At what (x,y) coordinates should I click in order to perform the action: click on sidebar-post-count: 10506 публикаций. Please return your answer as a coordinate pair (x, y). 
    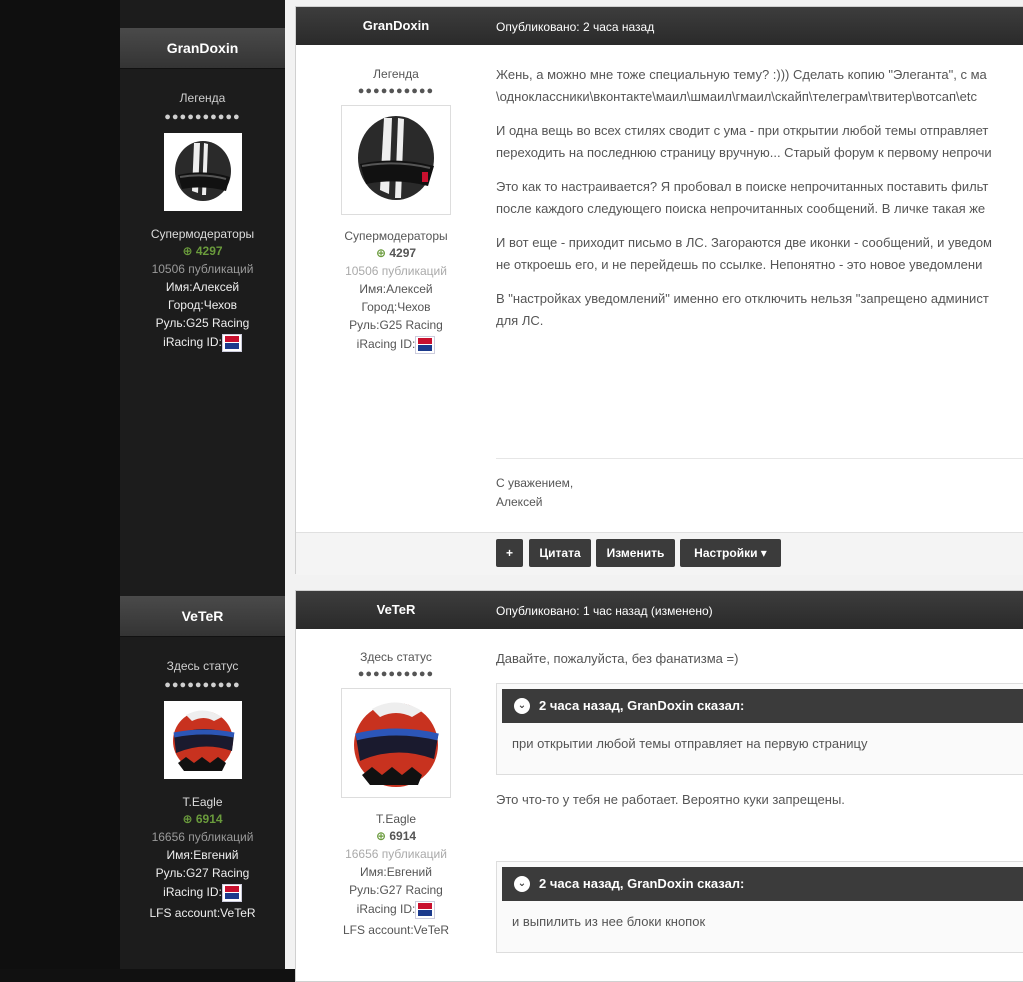
    Looking at the image, I should click on (202, 269).